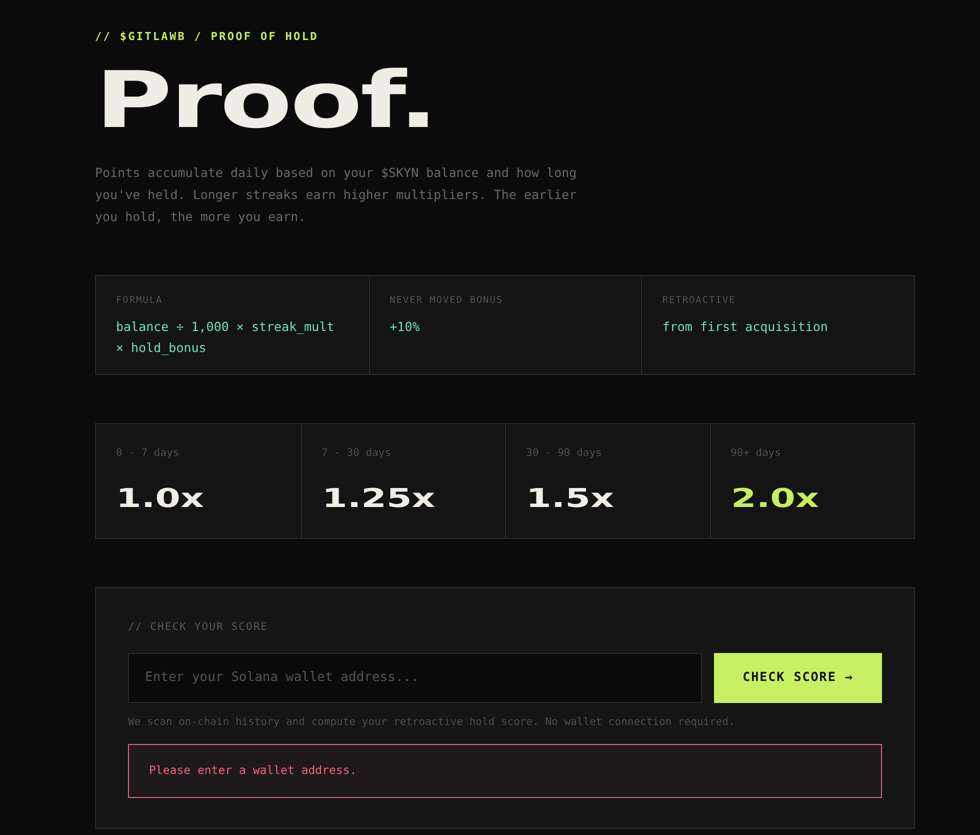 This screenshot has width=980, height=835. Describe the element at coordinates (756, 453) in the screenshot. I see `tier-range: 90+ days` at that location.